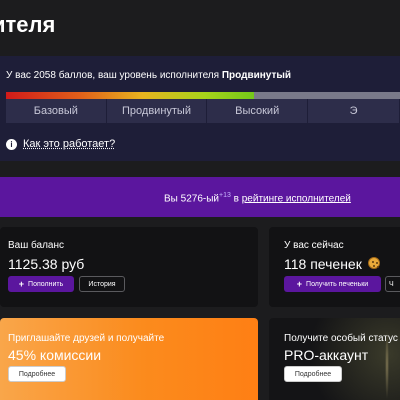  I want to click on rating-connector: в, so click(236, 199).